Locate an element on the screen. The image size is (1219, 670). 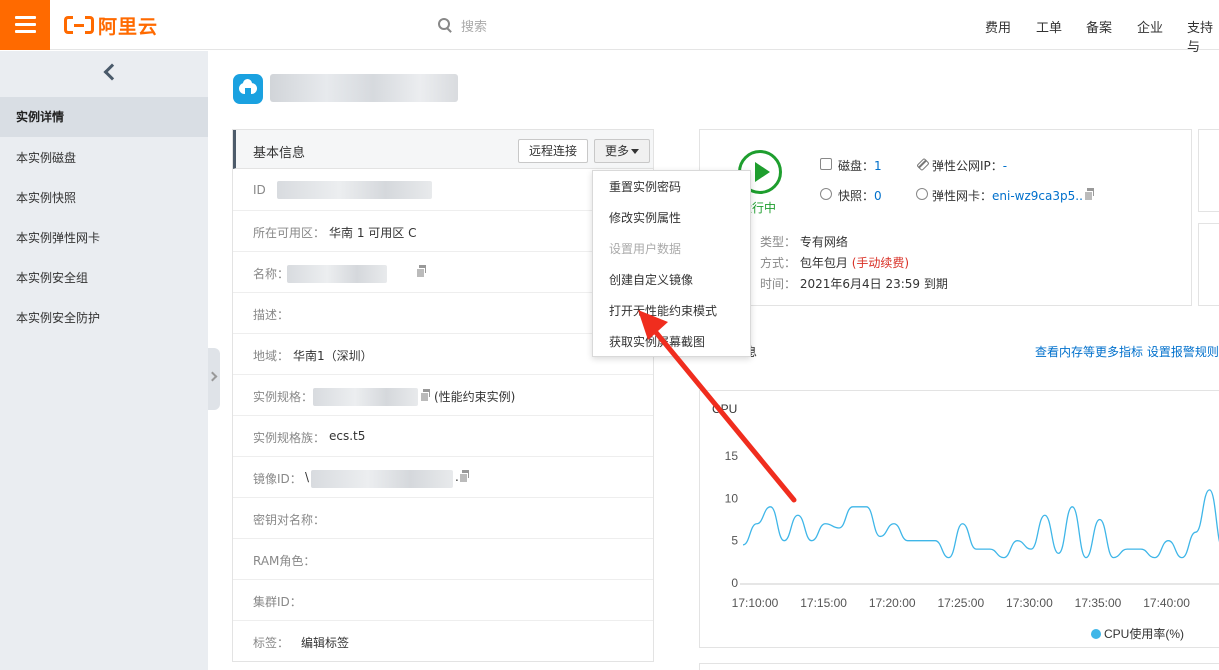
copy-image-id-icon is located at coordinates (464, 476).